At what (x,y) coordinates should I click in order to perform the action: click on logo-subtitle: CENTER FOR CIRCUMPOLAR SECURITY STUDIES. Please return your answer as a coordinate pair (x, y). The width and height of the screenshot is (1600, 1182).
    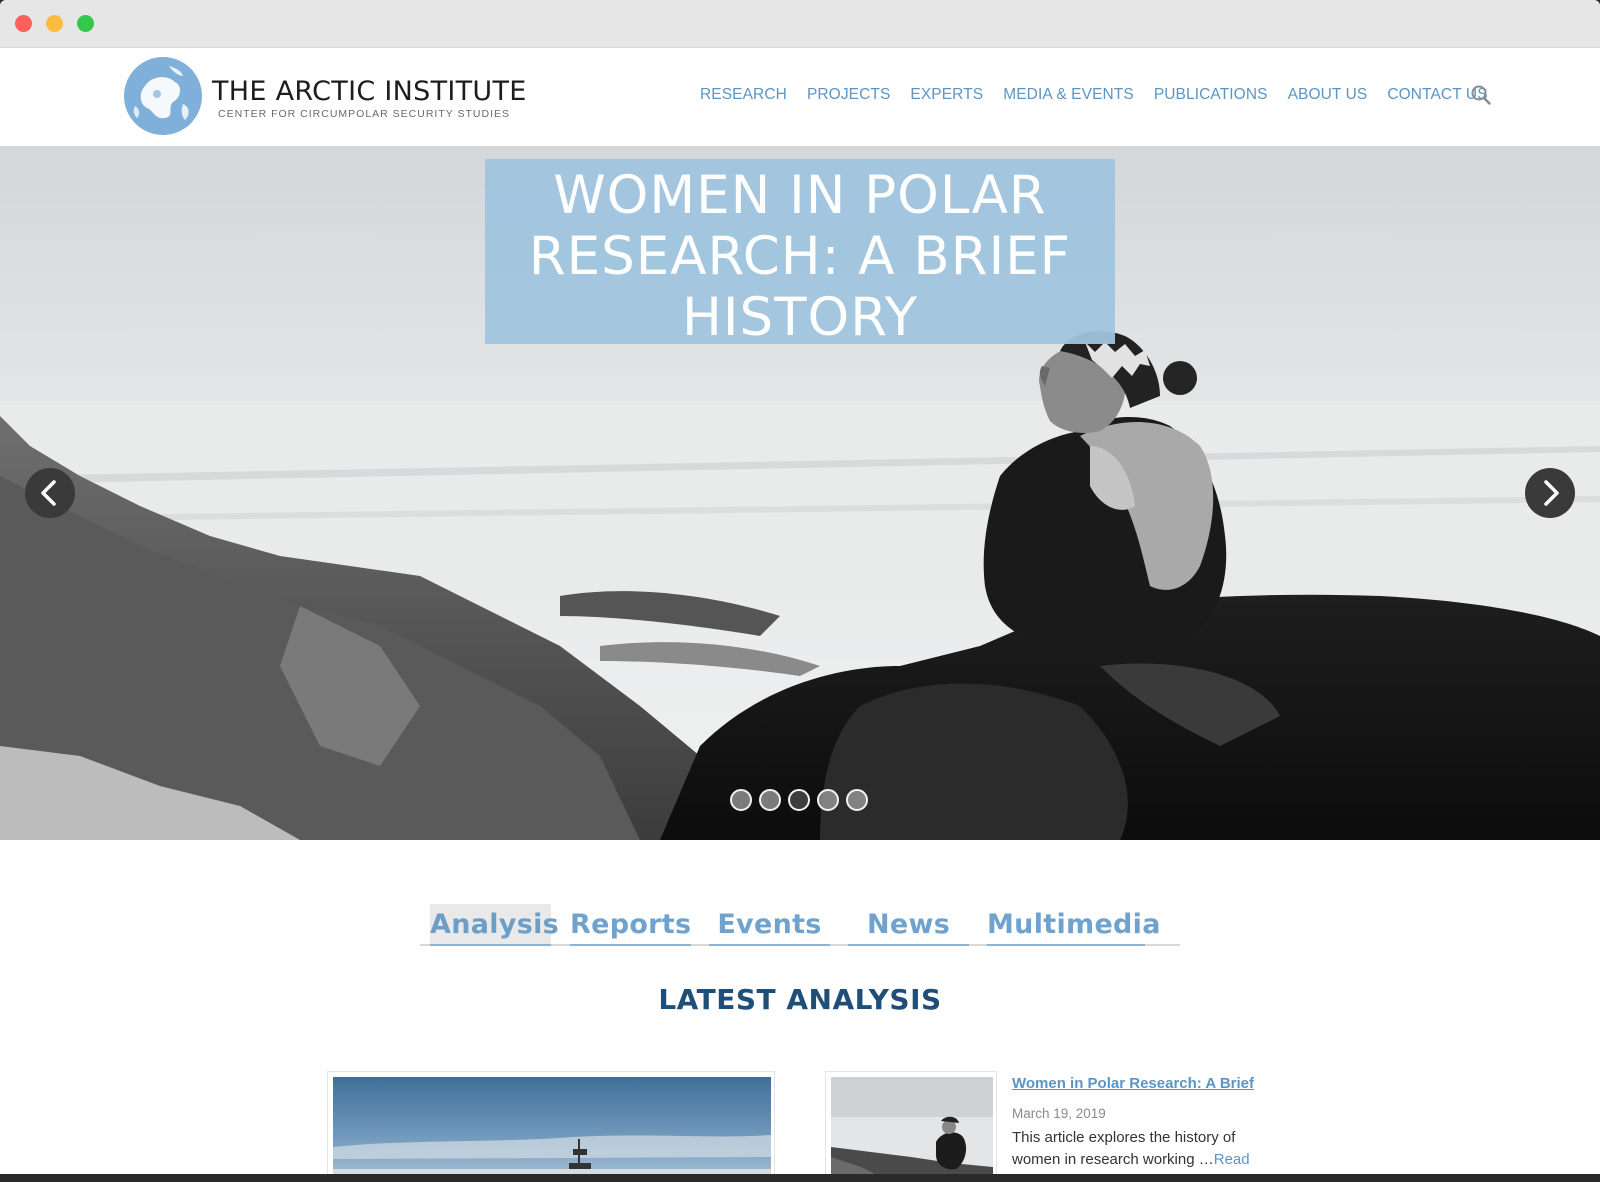
    Looking at the image, I should click on (364, 114).